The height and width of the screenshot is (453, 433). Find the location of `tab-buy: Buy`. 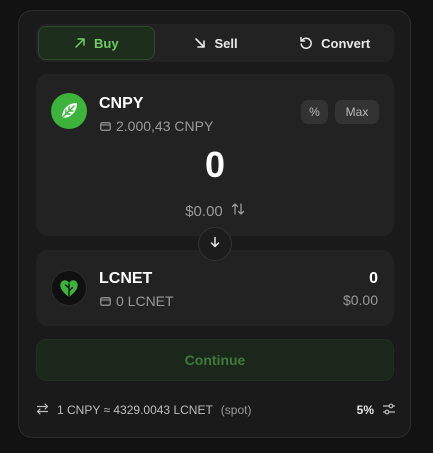

tab-buy: Buy is located at coordinates (96, 43).